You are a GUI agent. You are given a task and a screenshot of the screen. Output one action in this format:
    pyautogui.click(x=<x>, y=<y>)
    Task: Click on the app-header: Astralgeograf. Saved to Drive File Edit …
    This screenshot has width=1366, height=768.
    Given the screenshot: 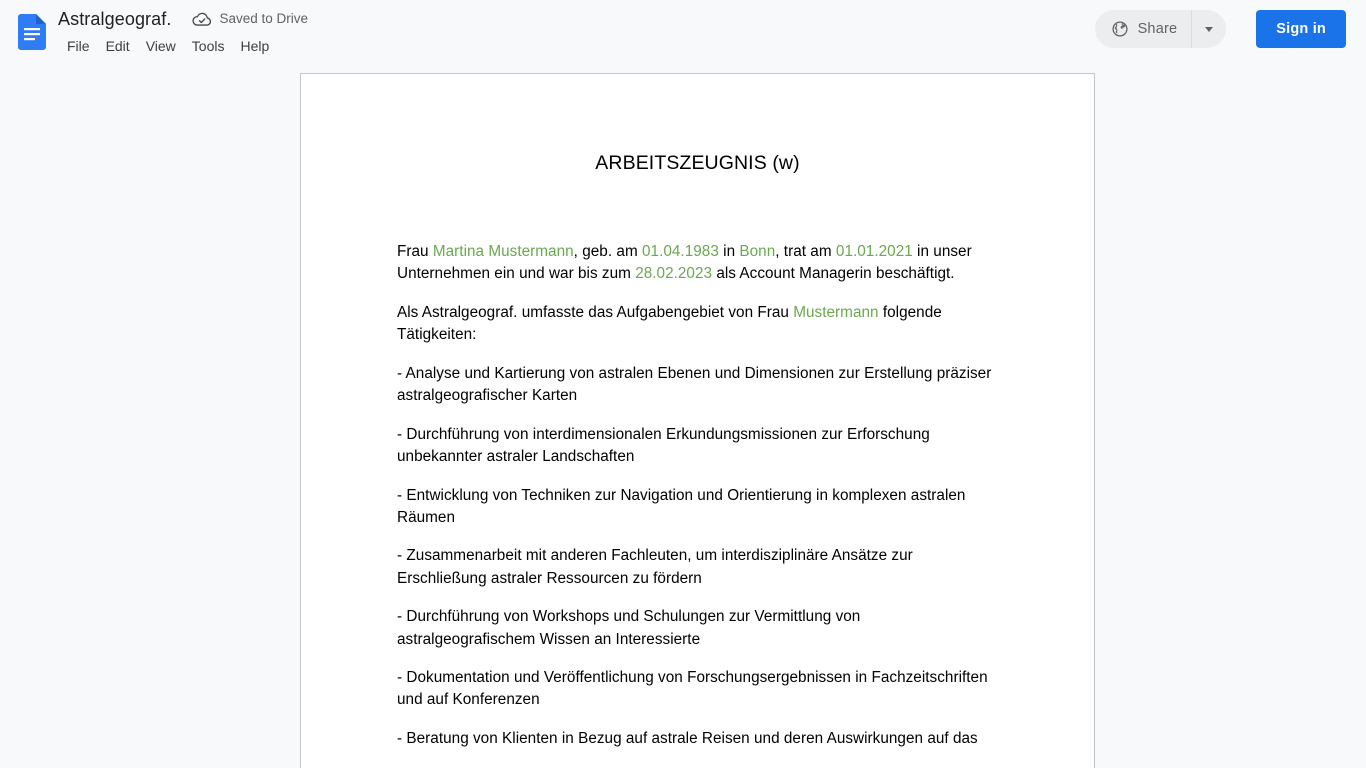 What is the action you would take?
    pyautogui.click(x=683, y=32)
    